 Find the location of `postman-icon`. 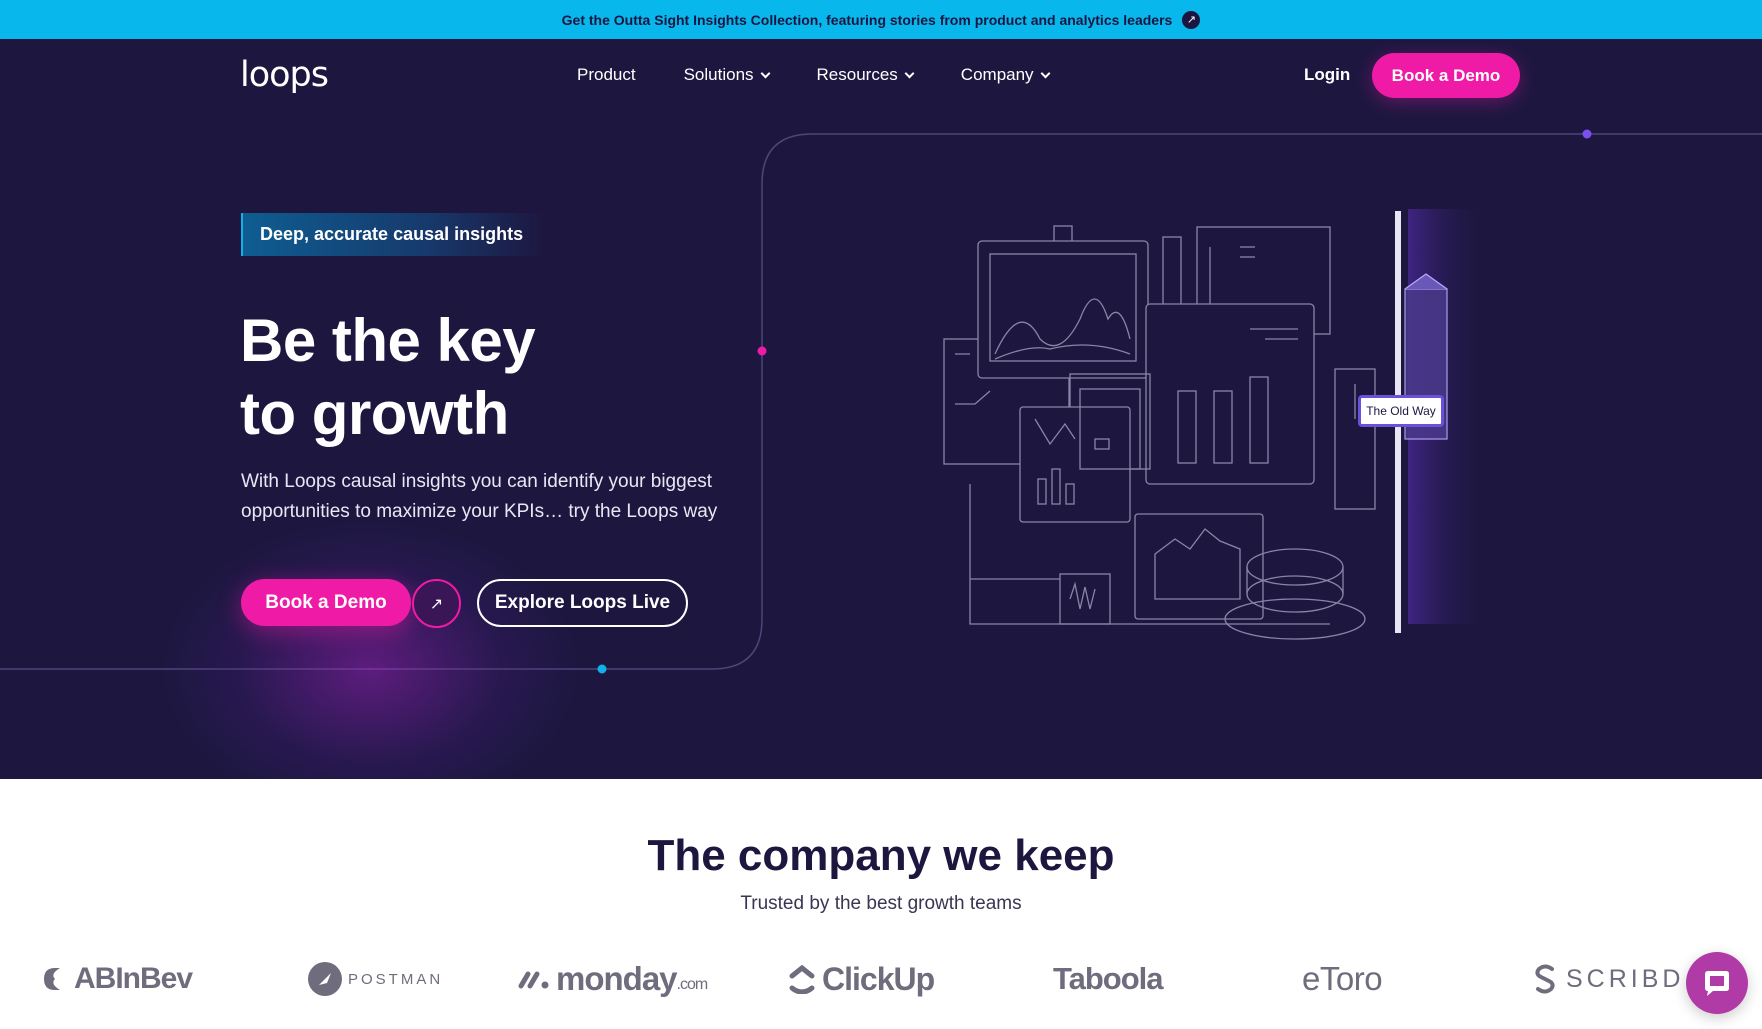

postman-icon is located at coordinates (325, 979).